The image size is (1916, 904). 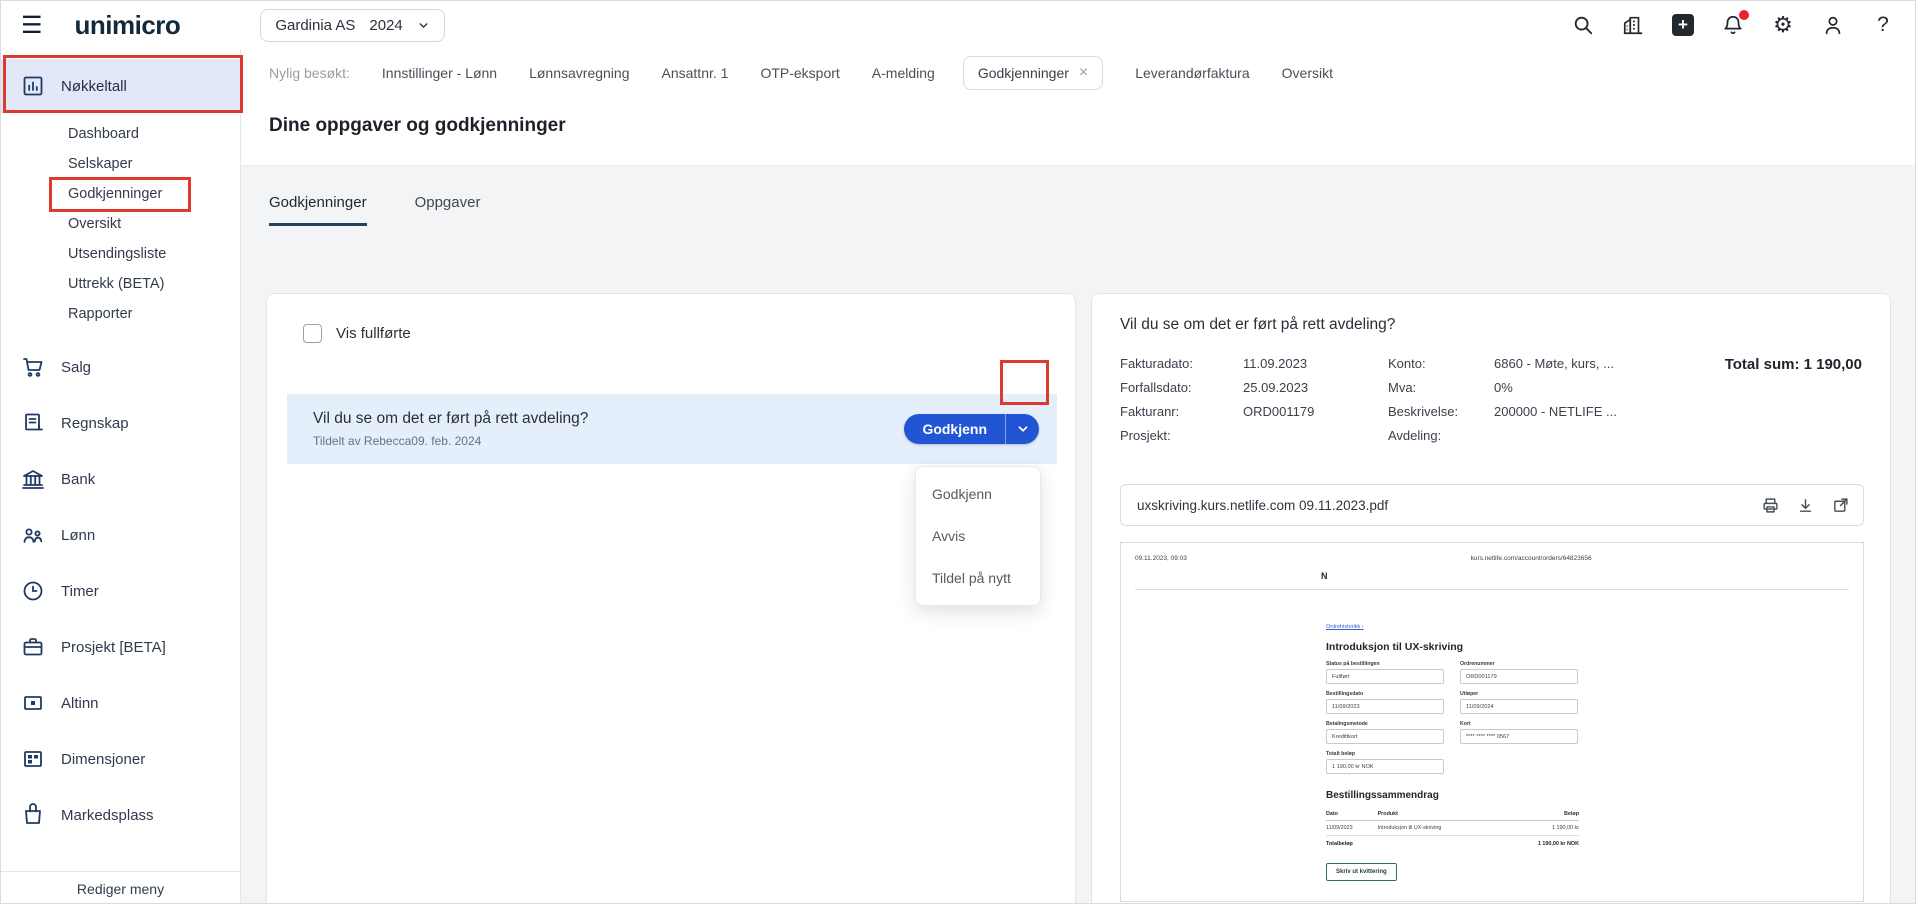 What do you see at coordinates (1744, 15) in the screenshot?
I see `notification-dot` at bounding box center [1744, 15].